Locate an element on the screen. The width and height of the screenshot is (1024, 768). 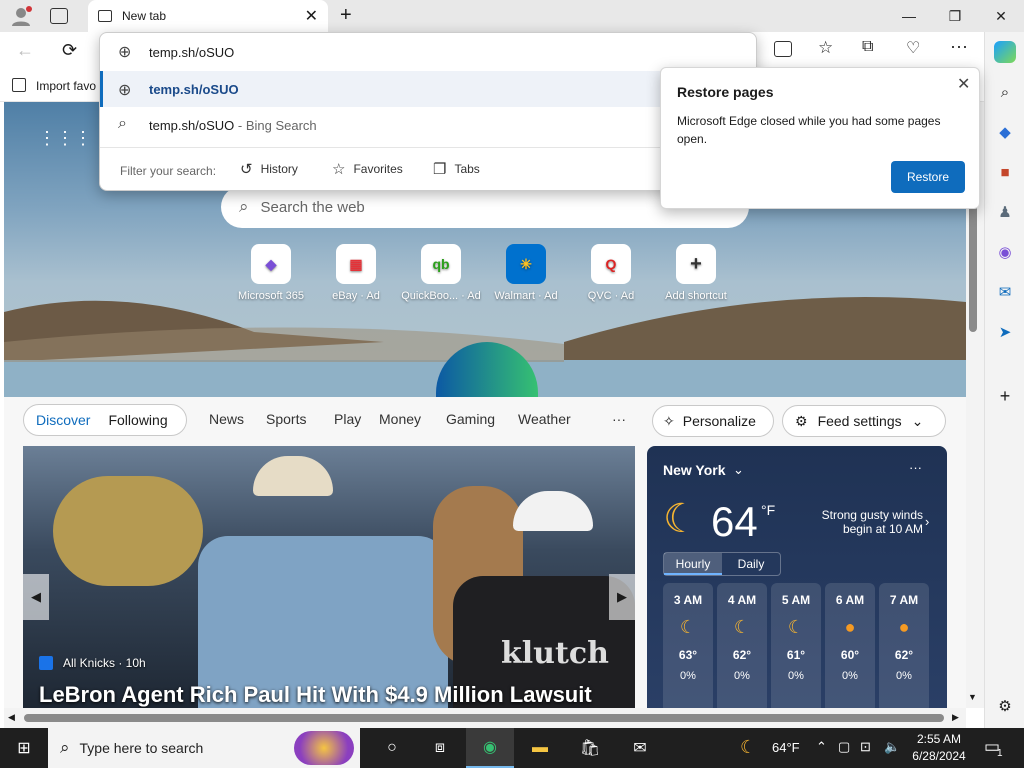
volume-icon: 🔈 is located at coordinates (892, 747).